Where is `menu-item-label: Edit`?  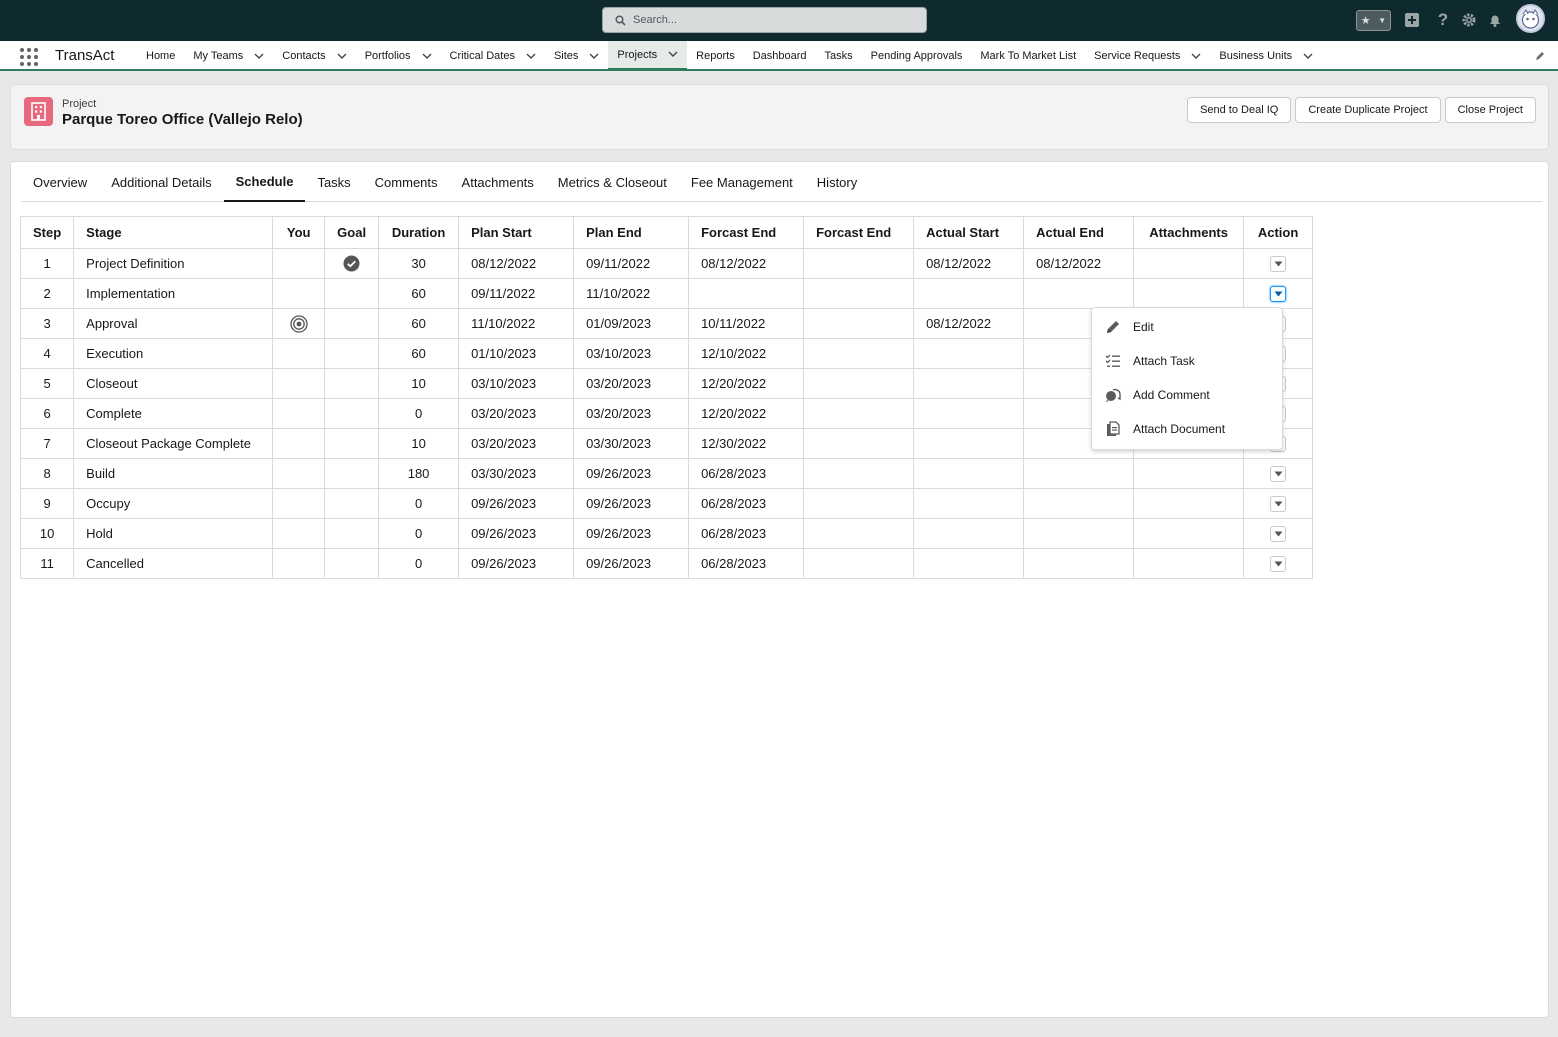 menu-item-label: Edit is located at coordinates (1143, 327).